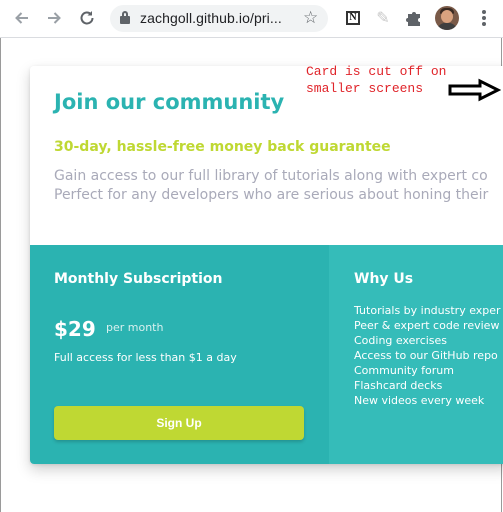 Image resolution: width=503 pixels, height=512 pixels. Describe the element at coordinates (398, 385) in the screenshot. I see `list-item: Flashcard decks` at that location.